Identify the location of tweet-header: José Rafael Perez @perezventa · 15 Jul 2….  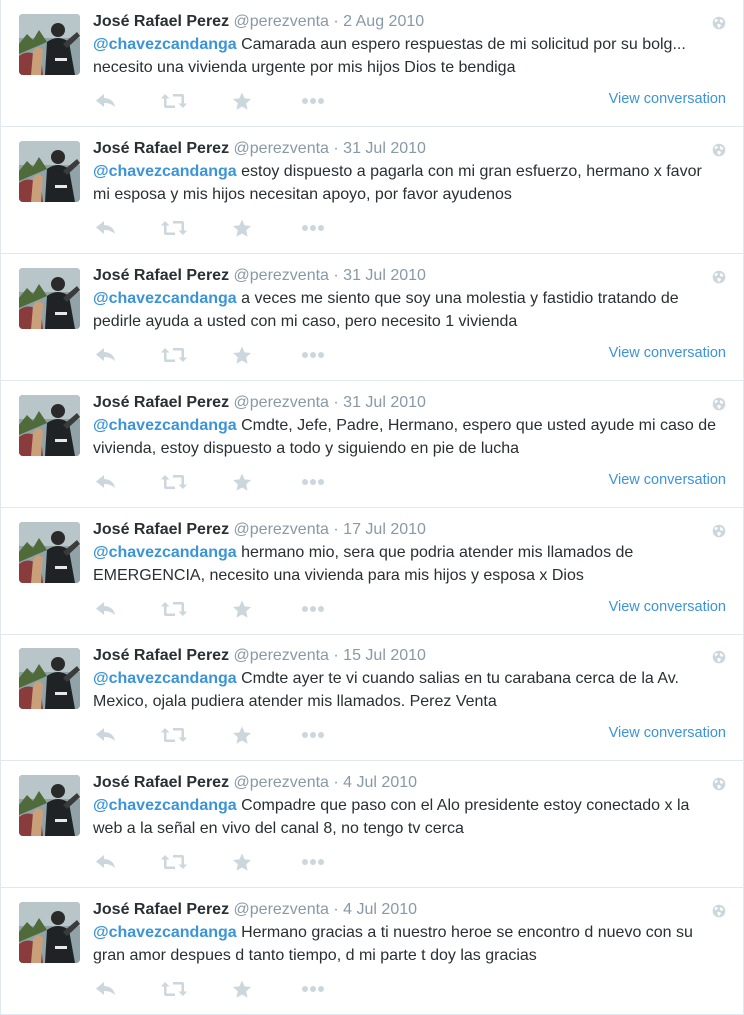
(259, 656).